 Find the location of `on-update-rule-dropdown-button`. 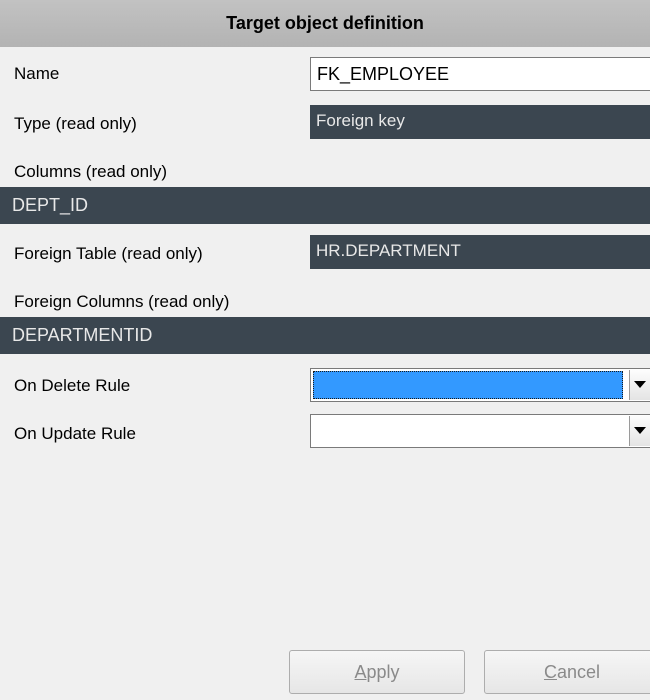

on-update-rule-dropdown-button is located at coordinates (639, 431).